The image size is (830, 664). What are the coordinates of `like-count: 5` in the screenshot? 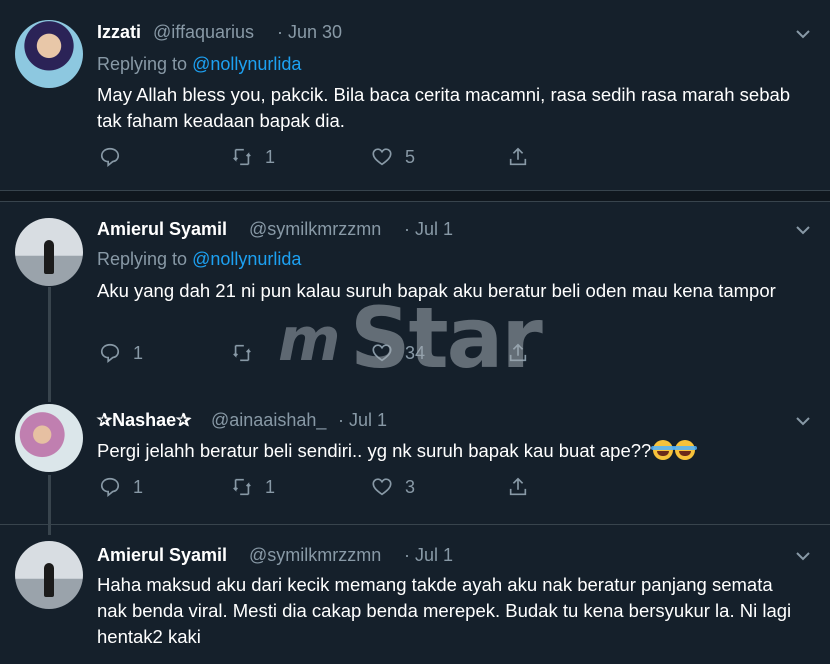 It's located at (410, 156).